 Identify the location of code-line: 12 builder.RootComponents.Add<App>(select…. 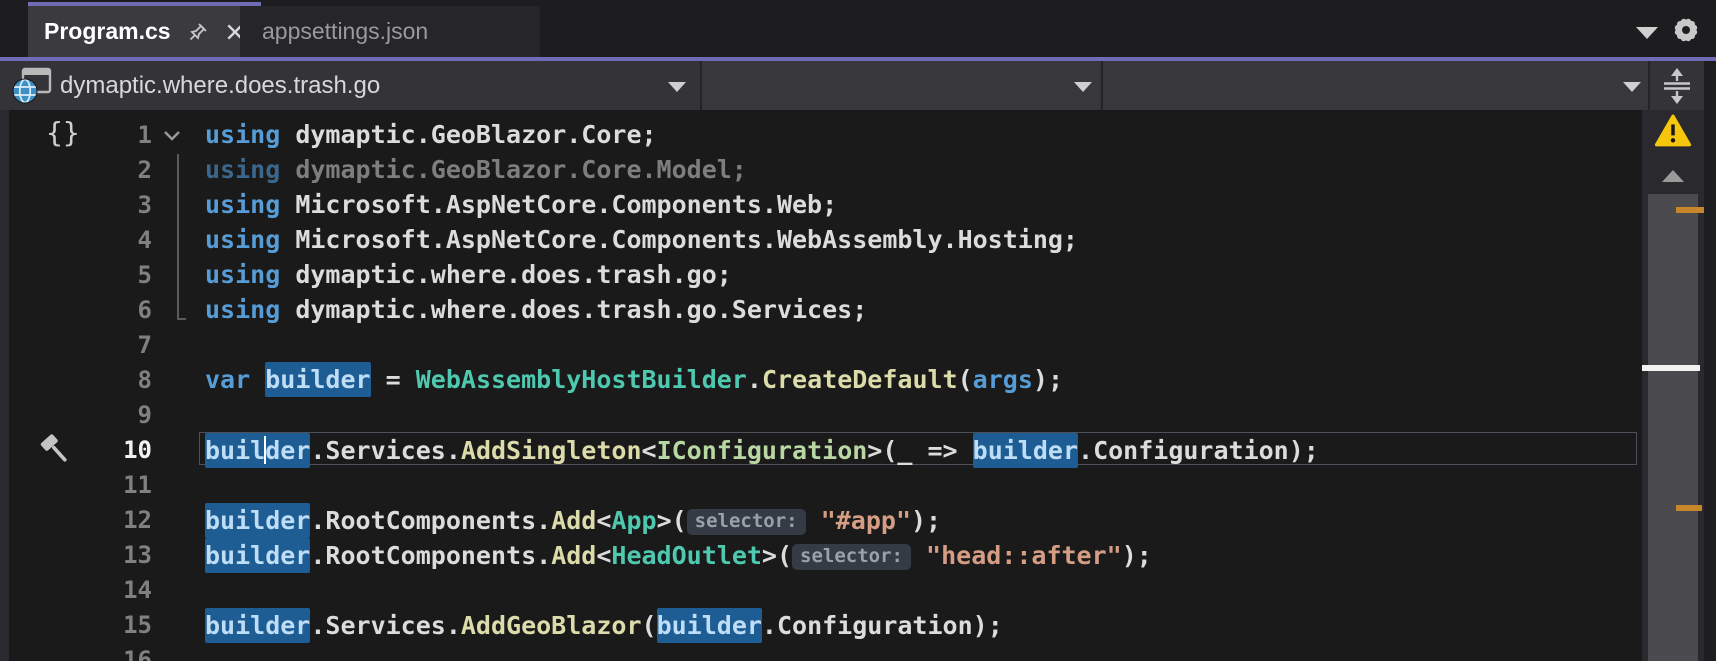
(821, 520).